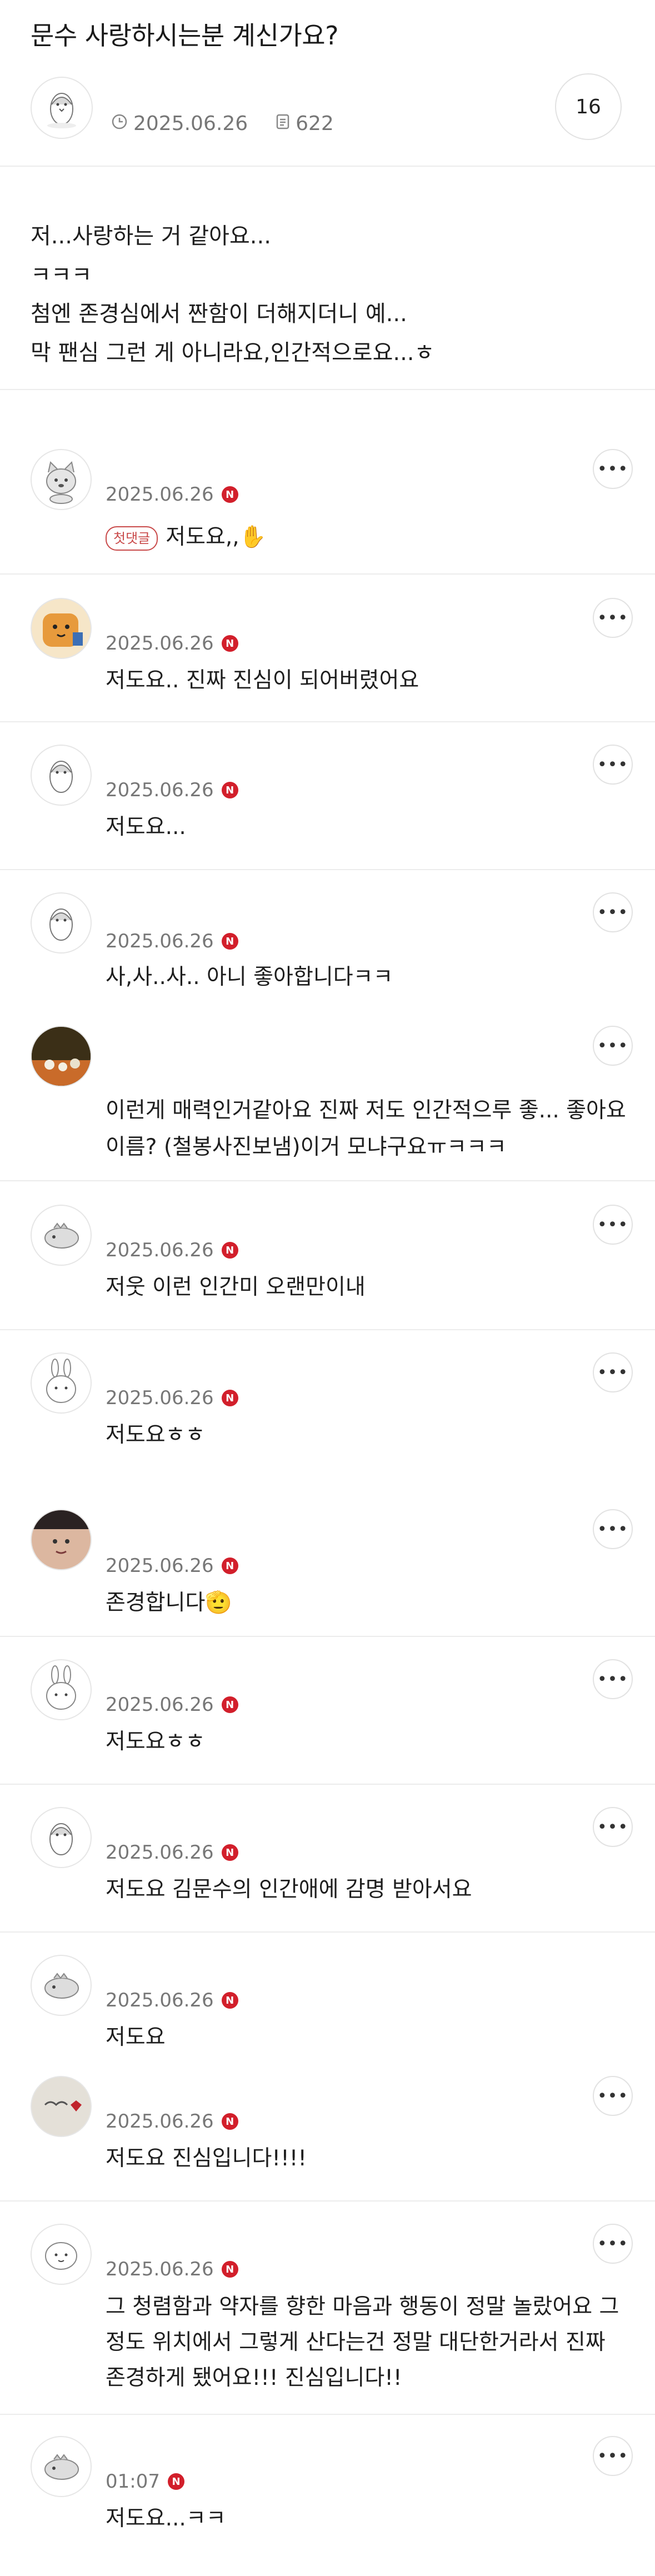 The height and width of the screenshot is (2576, 655). What do you see at coordinates (233, 353) in the screenshot?
I see `post-body-line: 막 팬심 그런 게 아니라요,인간적으로요...ㅎ` at bounding box center [233, 353].